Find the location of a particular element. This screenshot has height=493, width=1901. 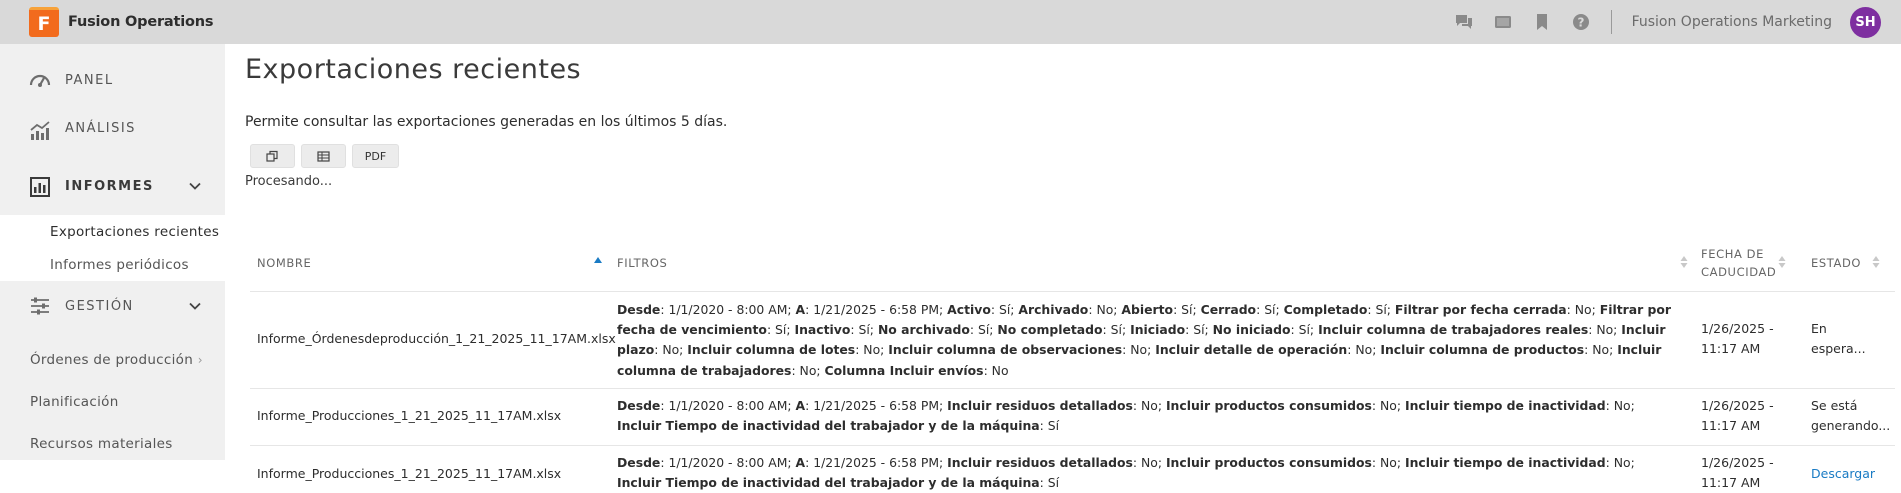

app-name: Fusion Operations is located at coordinates (141, 22).